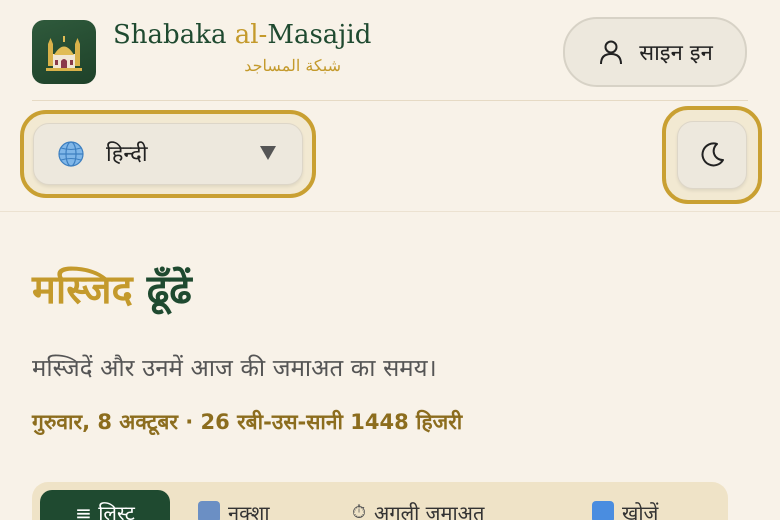 The height and width of the screenshot is (520, 780). I want to click on language-label: हिन्दी, so click(127, 154).